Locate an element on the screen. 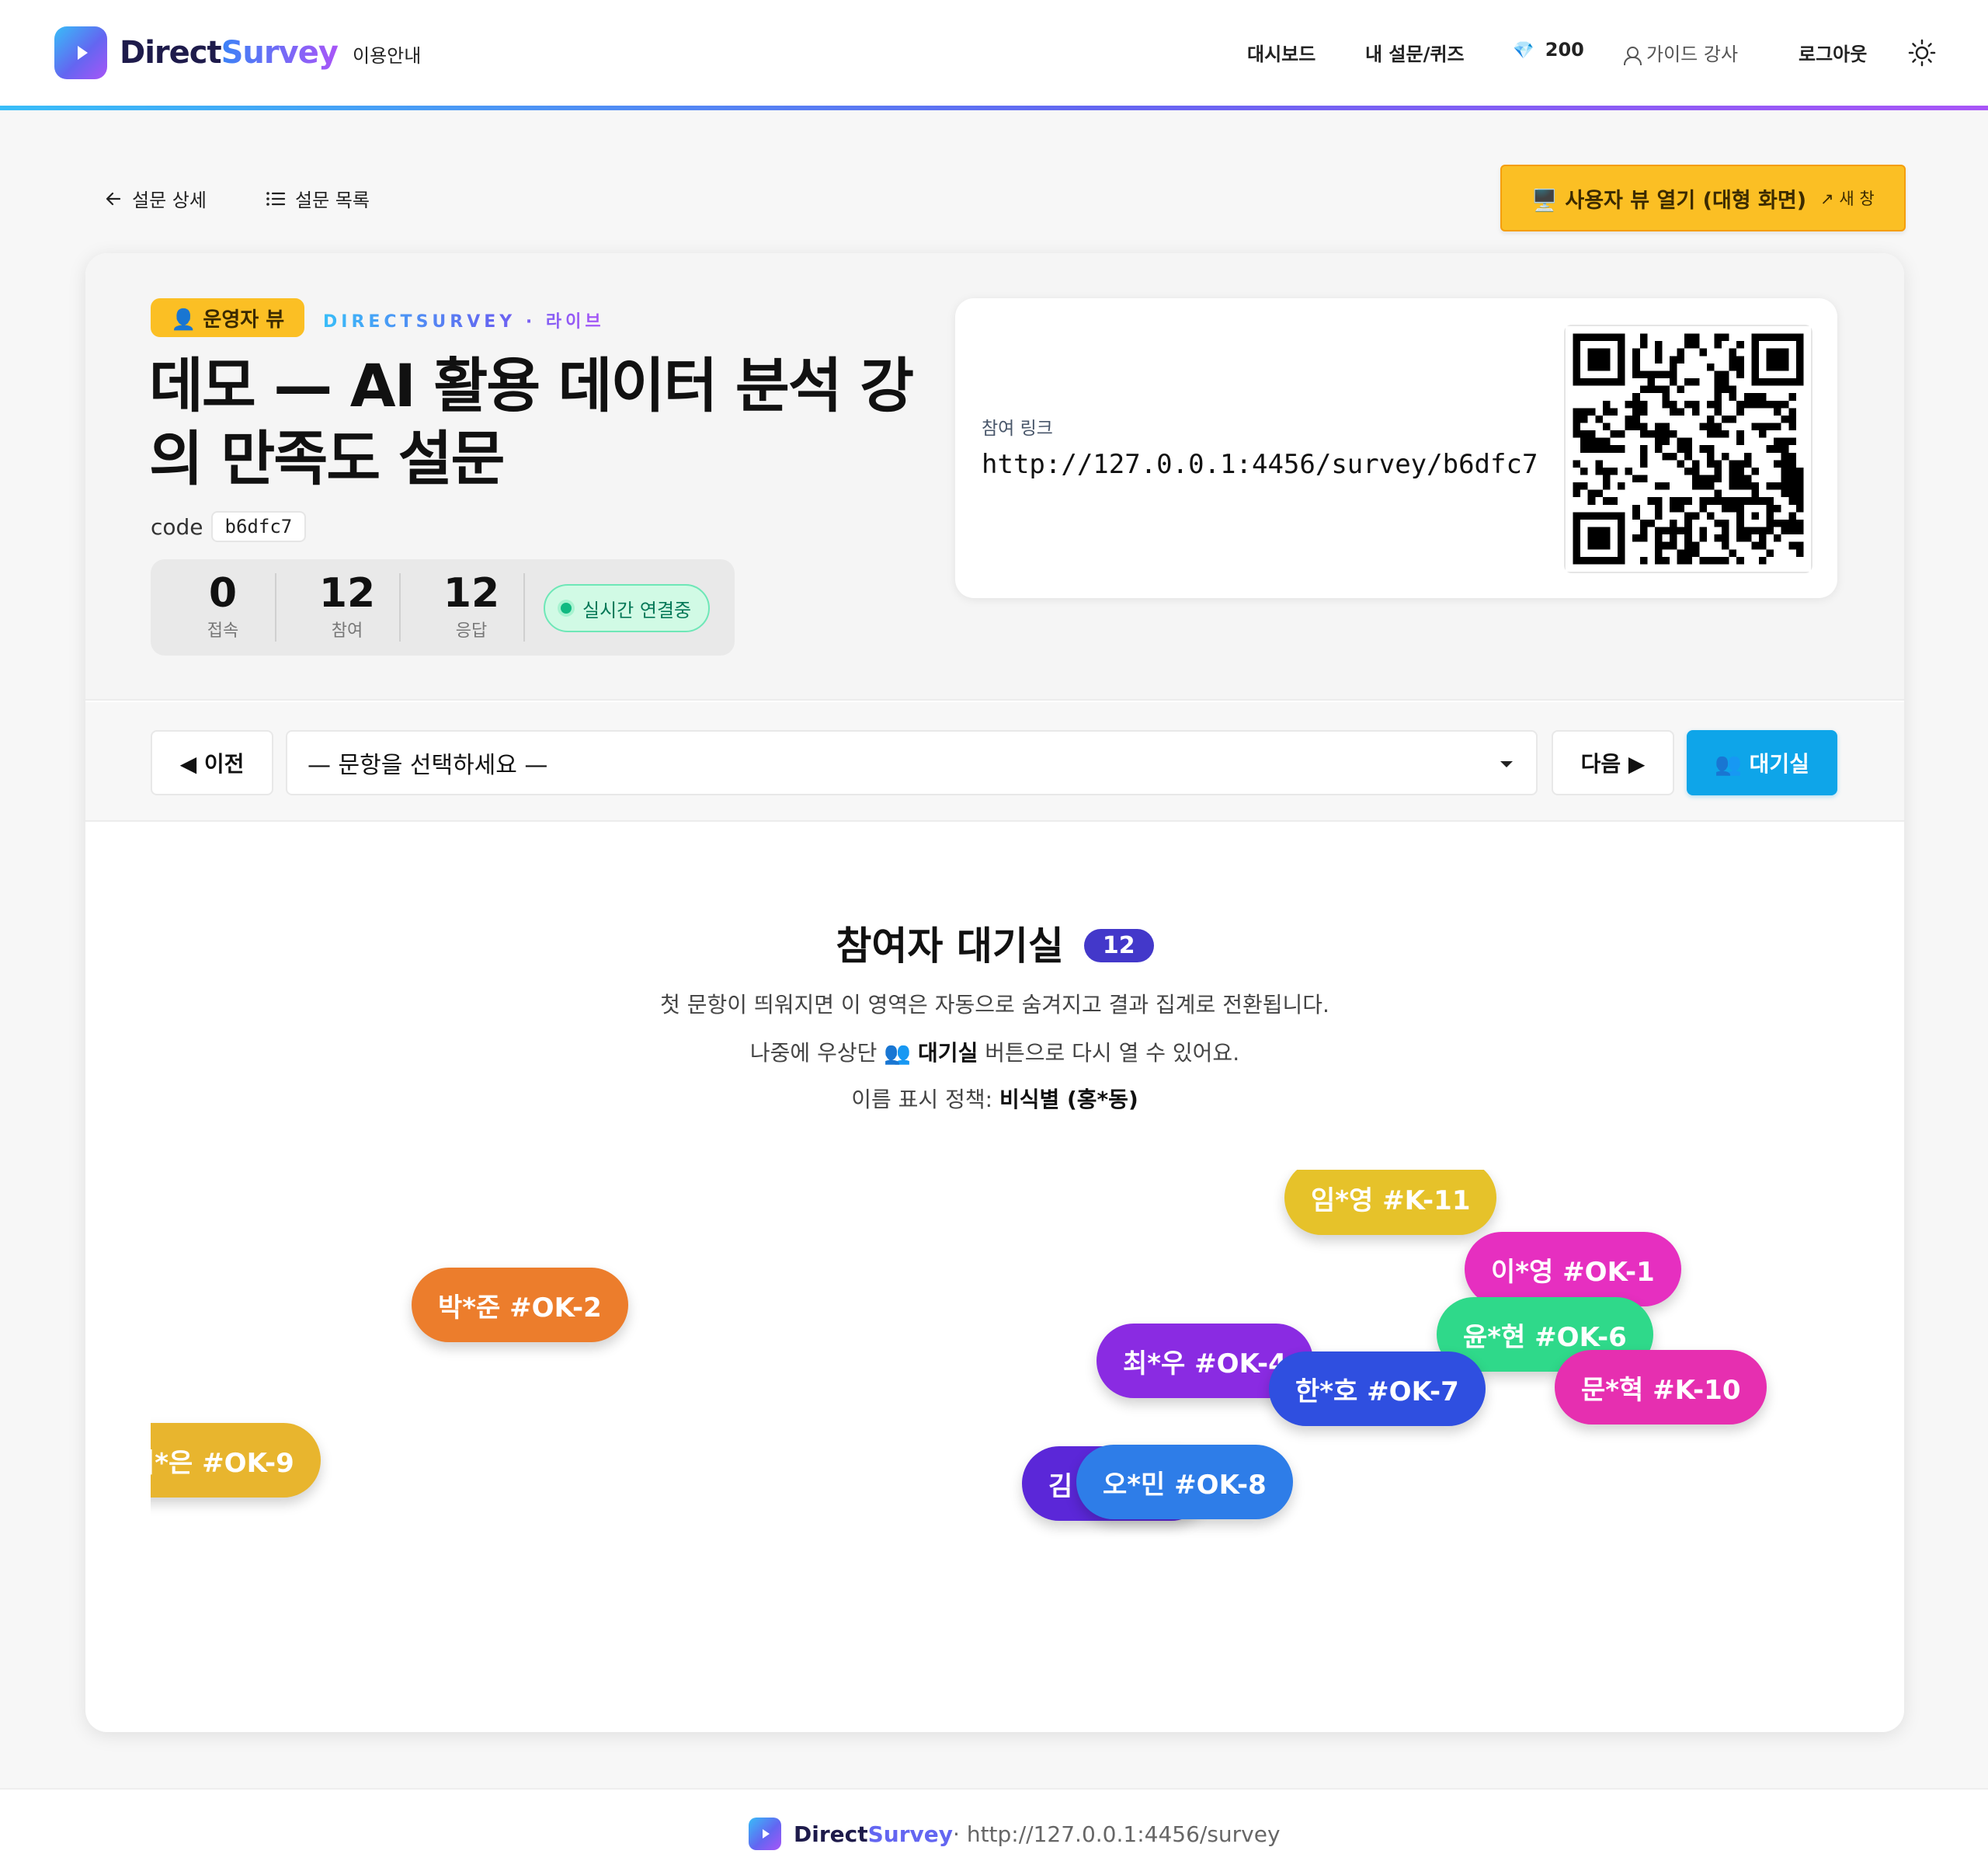 This screenshot has width=1988, height=1875. code-value: b6dfc7 is located at coordinates (258, 526).